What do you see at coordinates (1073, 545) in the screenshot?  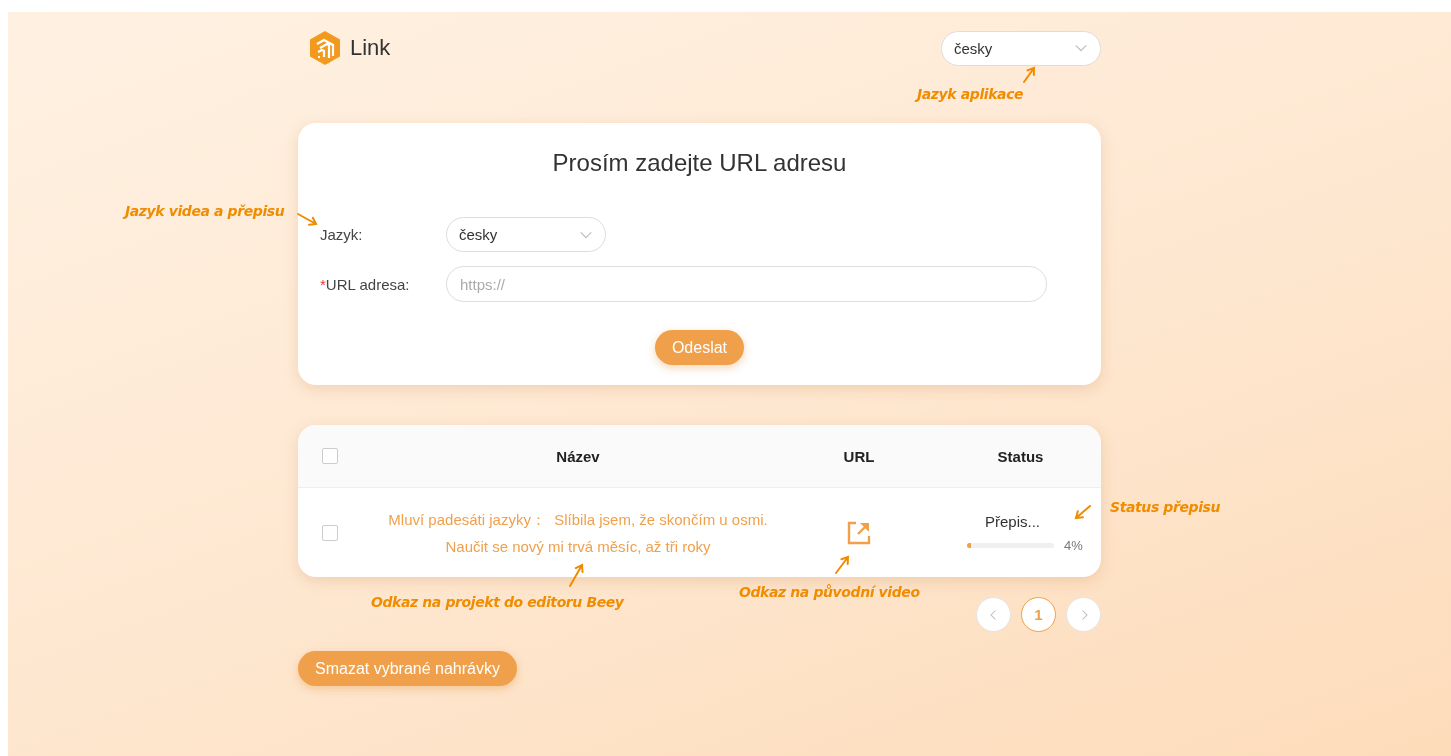 I see `progress-percent: 4%` at bounding box center [1073, 545].